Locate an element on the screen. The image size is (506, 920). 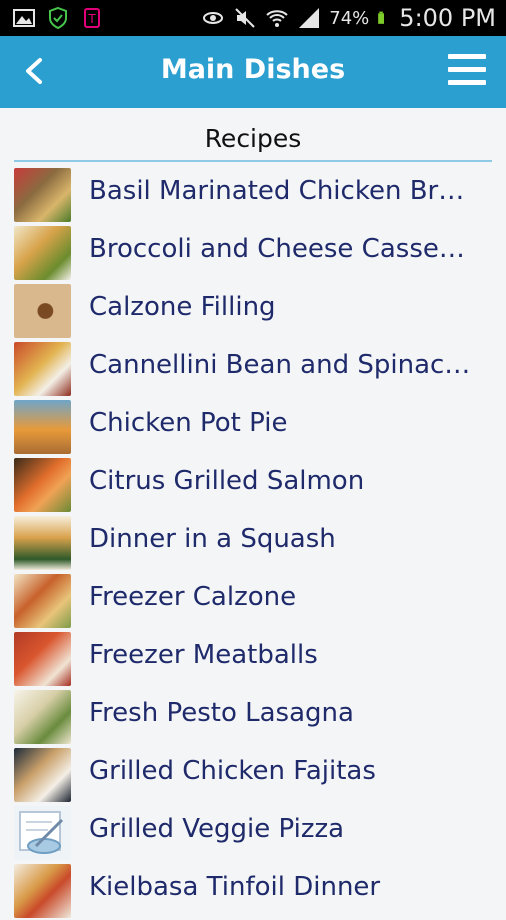
pizza-placeholder-icon is located at coordinates (41, 832).